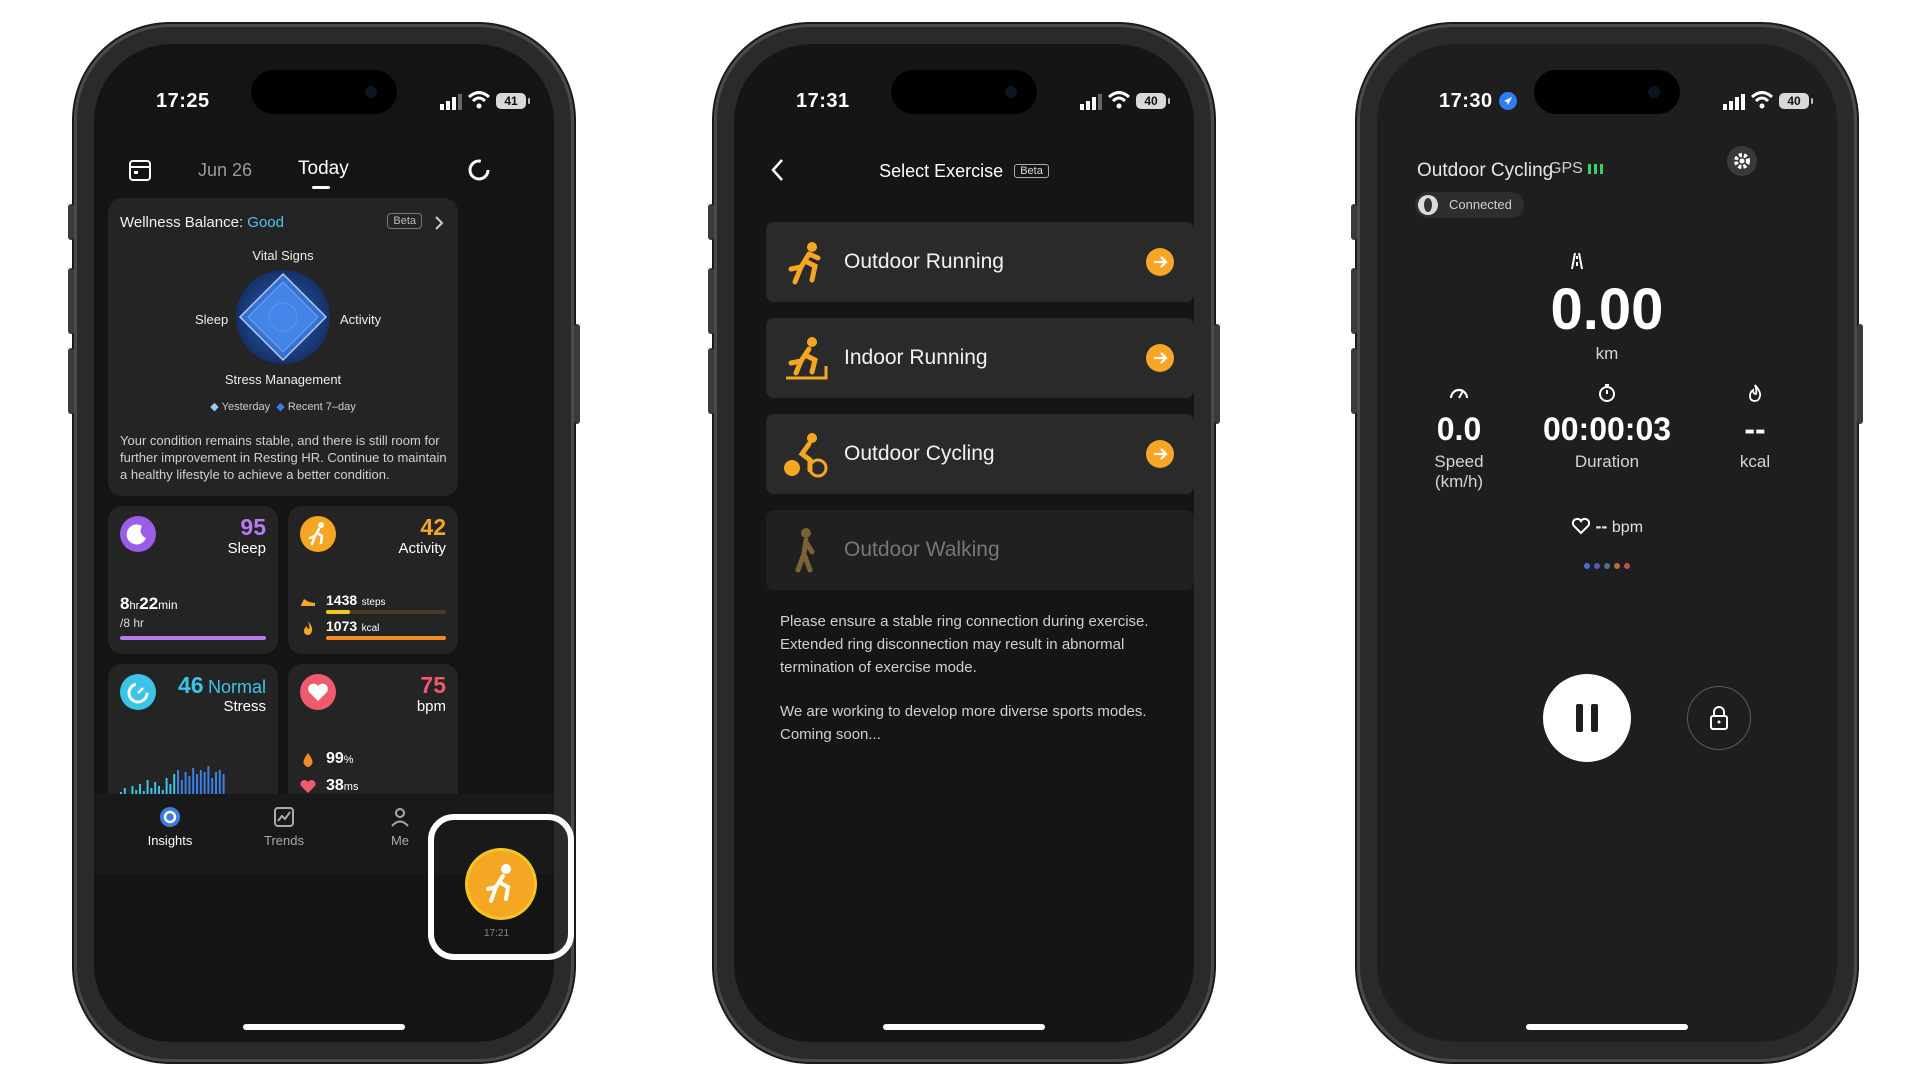  I want to click on pause-button, so click(1587, 718).